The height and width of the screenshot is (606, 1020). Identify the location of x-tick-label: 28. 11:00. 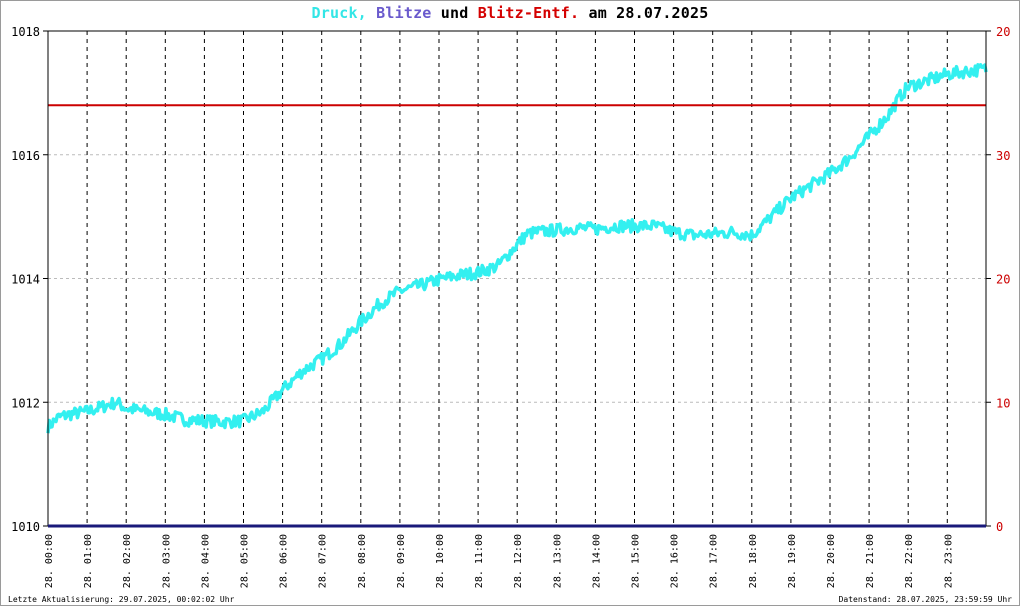
(479, 561).